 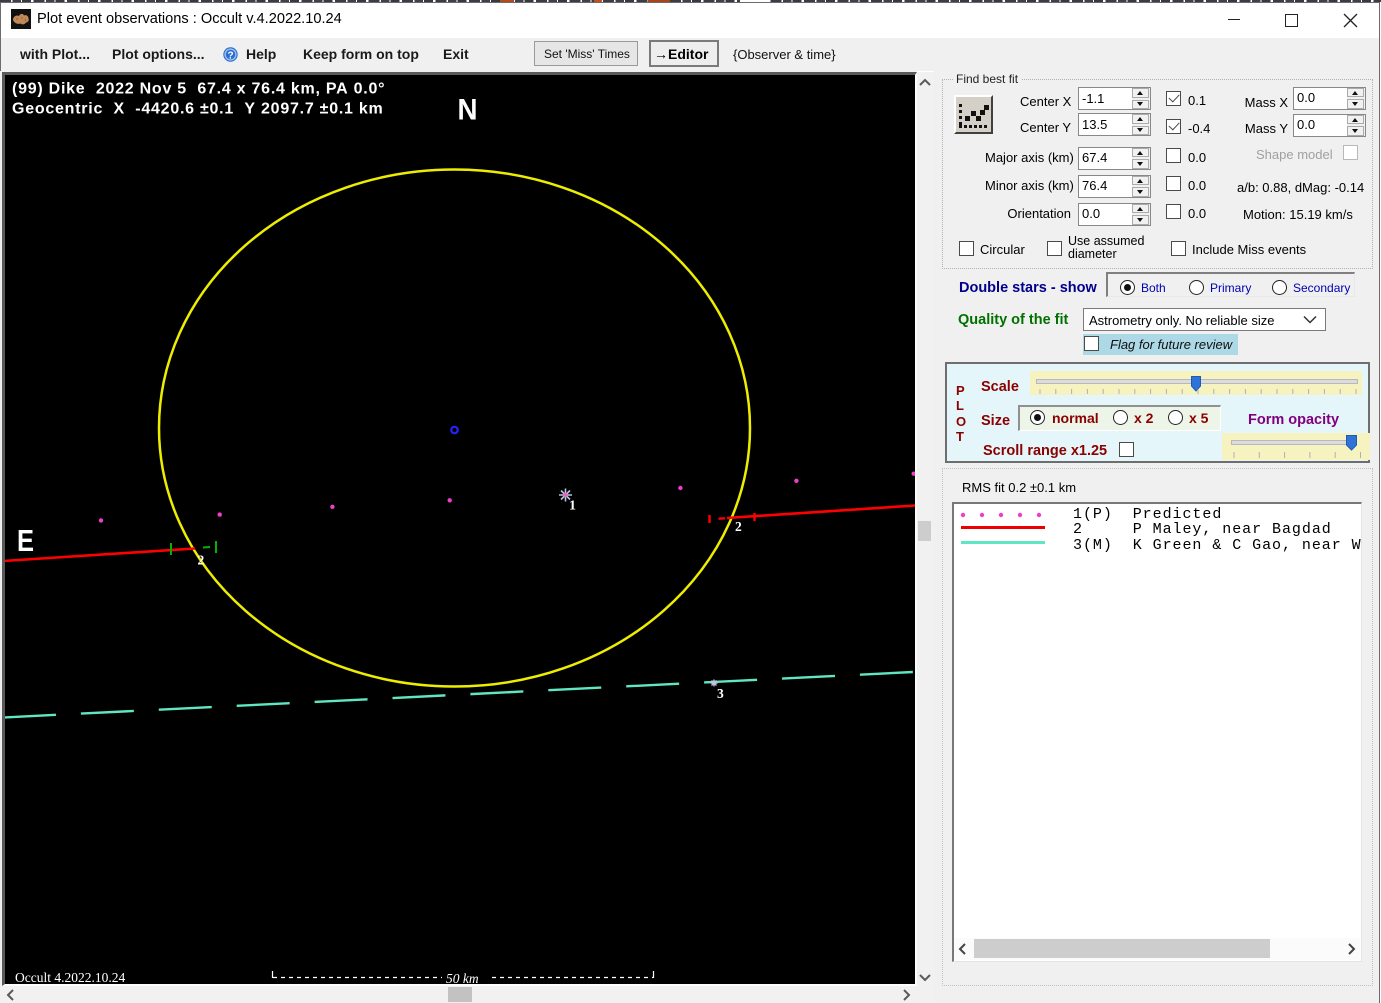 What do you see at coordinates (468, 110) in the screenshot?
I see `svg-text: N` at bounding box center [468, 110].